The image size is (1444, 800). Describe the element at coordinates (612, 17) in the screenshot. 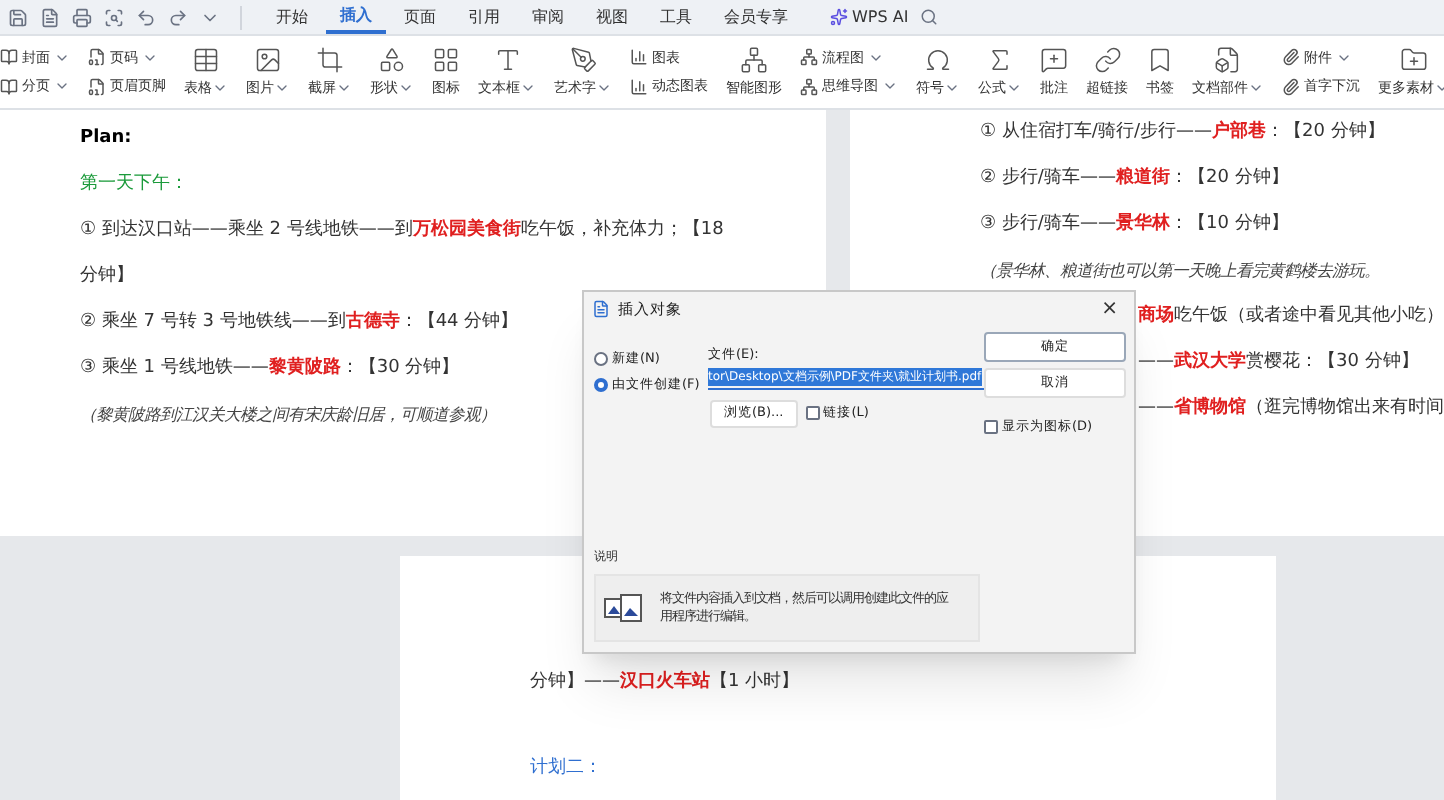

I see `menu-tab: 视图` at that location.